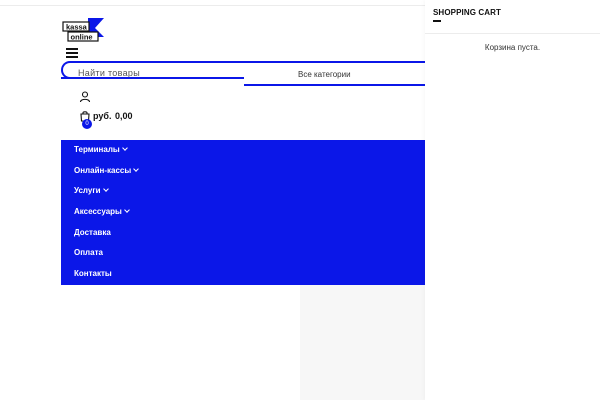  I want to click on nav-item-label: Оплата, so click(88, 252).